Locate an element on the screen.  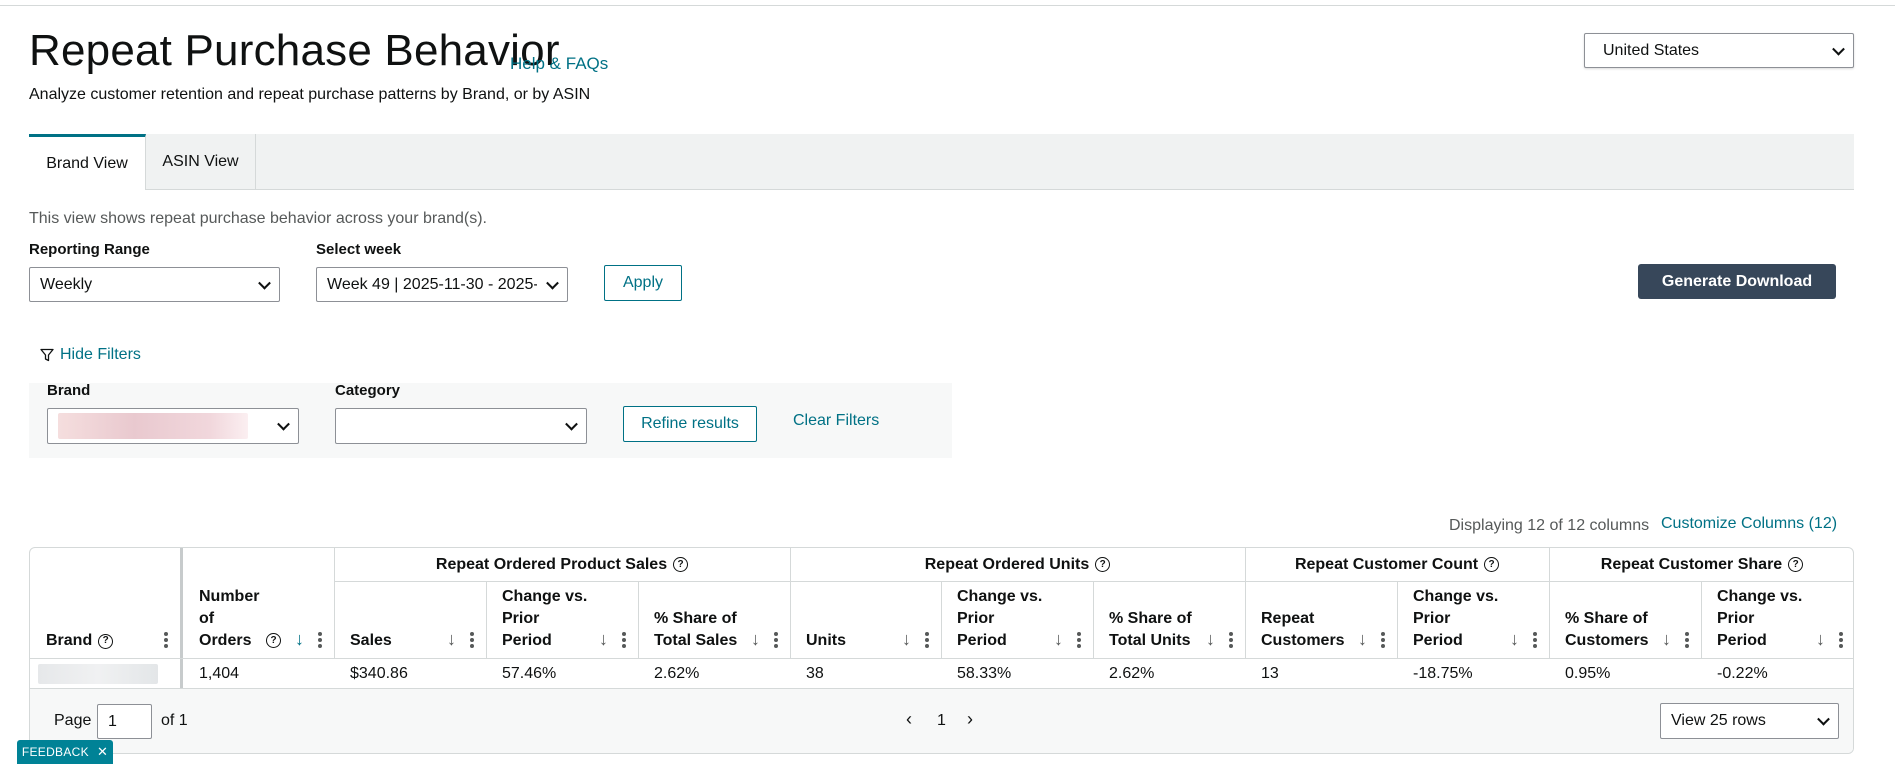
page-of-label: of 1 is located at coordinates (174, 720).